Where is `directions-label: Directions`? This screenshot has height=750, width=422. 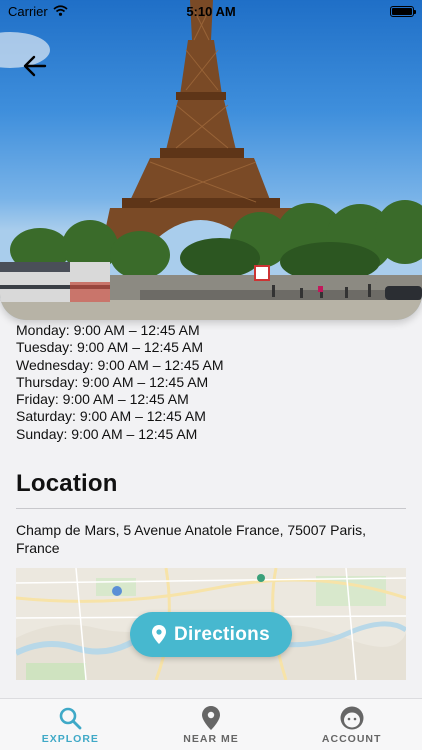
directions-label: Directions is located at coordinates (222, 634).